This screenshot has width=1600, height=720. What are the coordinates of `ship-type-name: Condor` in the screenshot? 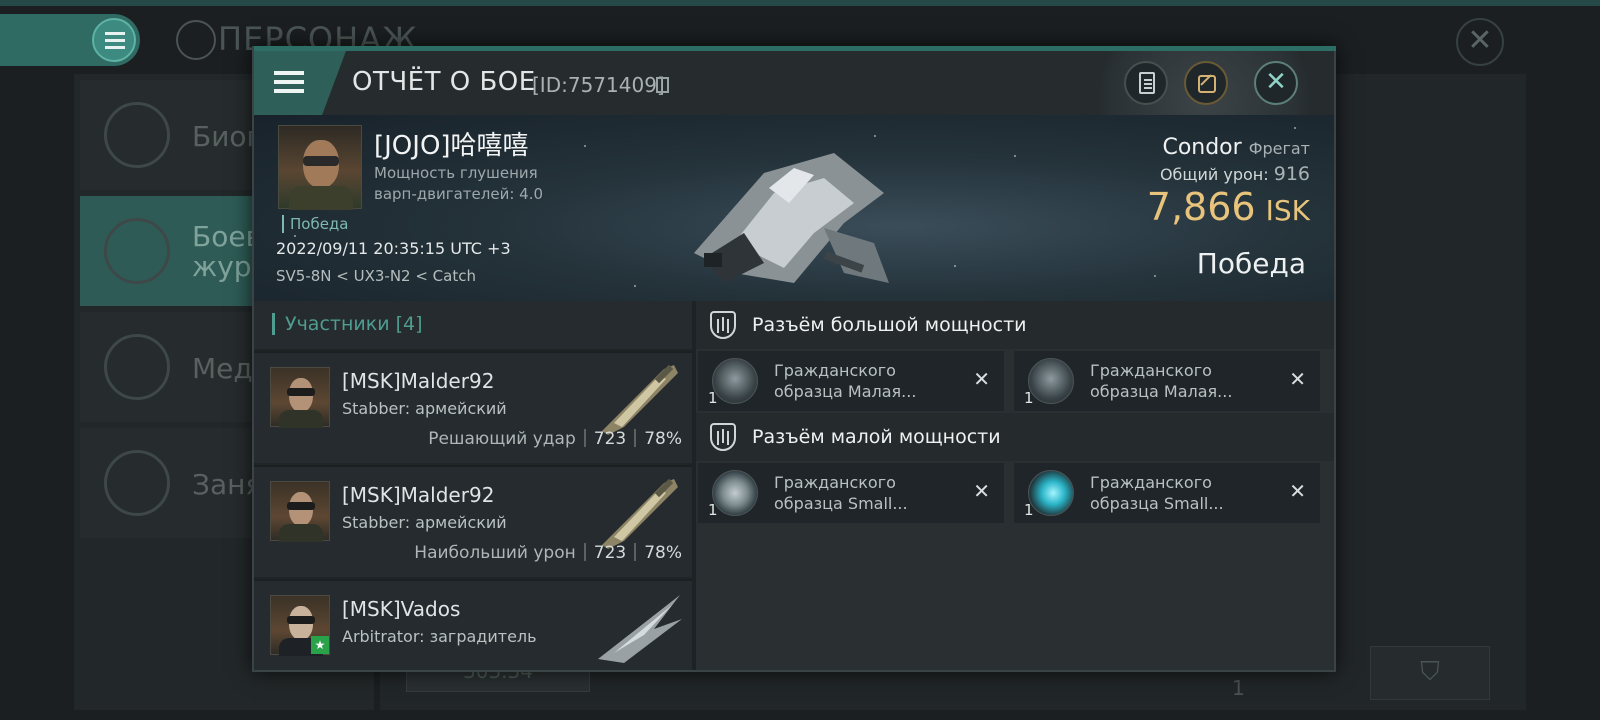 It's located at (1202, 147).